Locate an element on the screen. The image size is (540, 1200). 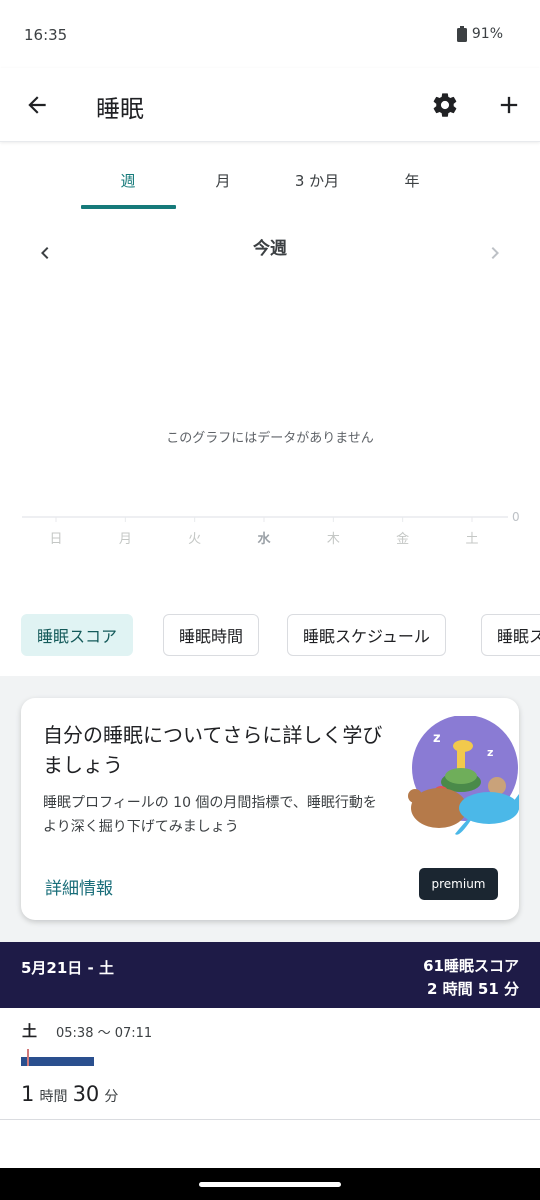
entry-hours-unit: 時間 is located at coordinates (53, 1097).